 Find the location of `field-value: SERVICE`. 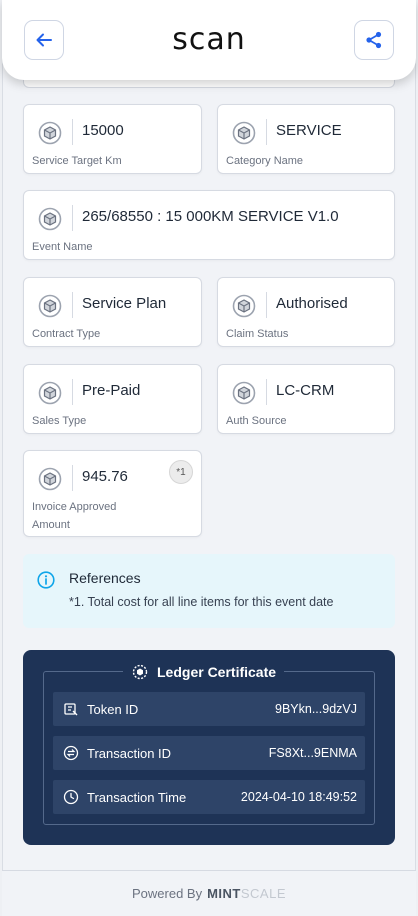

field-value: SERVICE is located at coordinates (309, 130).